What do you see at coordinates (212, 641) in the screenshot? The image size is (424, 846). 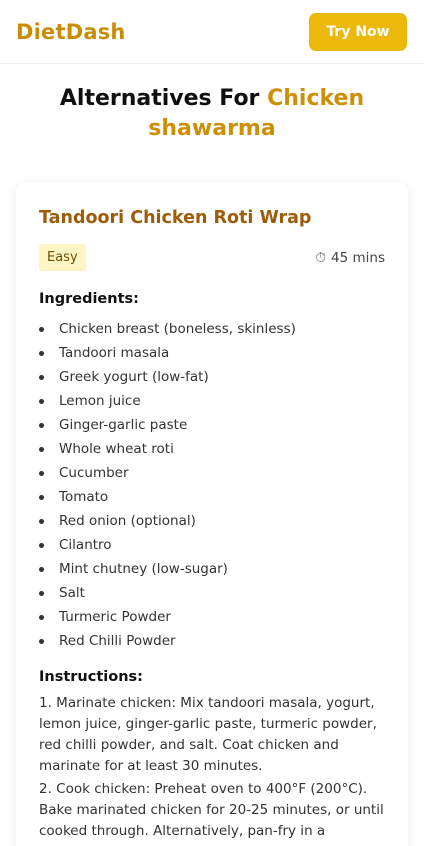 I see `list-item: Red Chilli Powder` at bounding box center [212, 641].